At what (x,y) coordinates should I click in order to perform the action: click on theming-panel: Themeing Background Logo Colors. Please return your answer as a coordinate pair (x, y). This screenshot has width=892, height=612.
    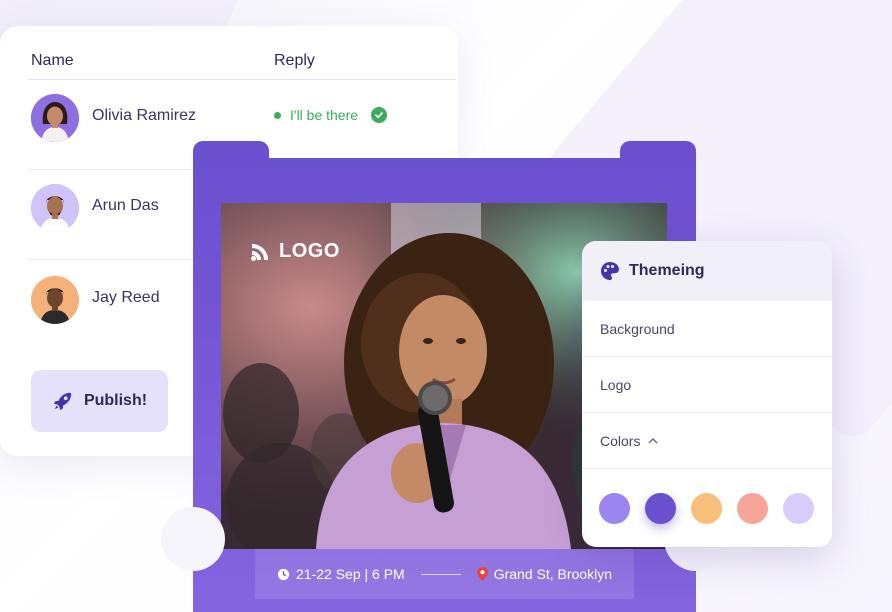
    Looking at the image, I should click on (707, 394).